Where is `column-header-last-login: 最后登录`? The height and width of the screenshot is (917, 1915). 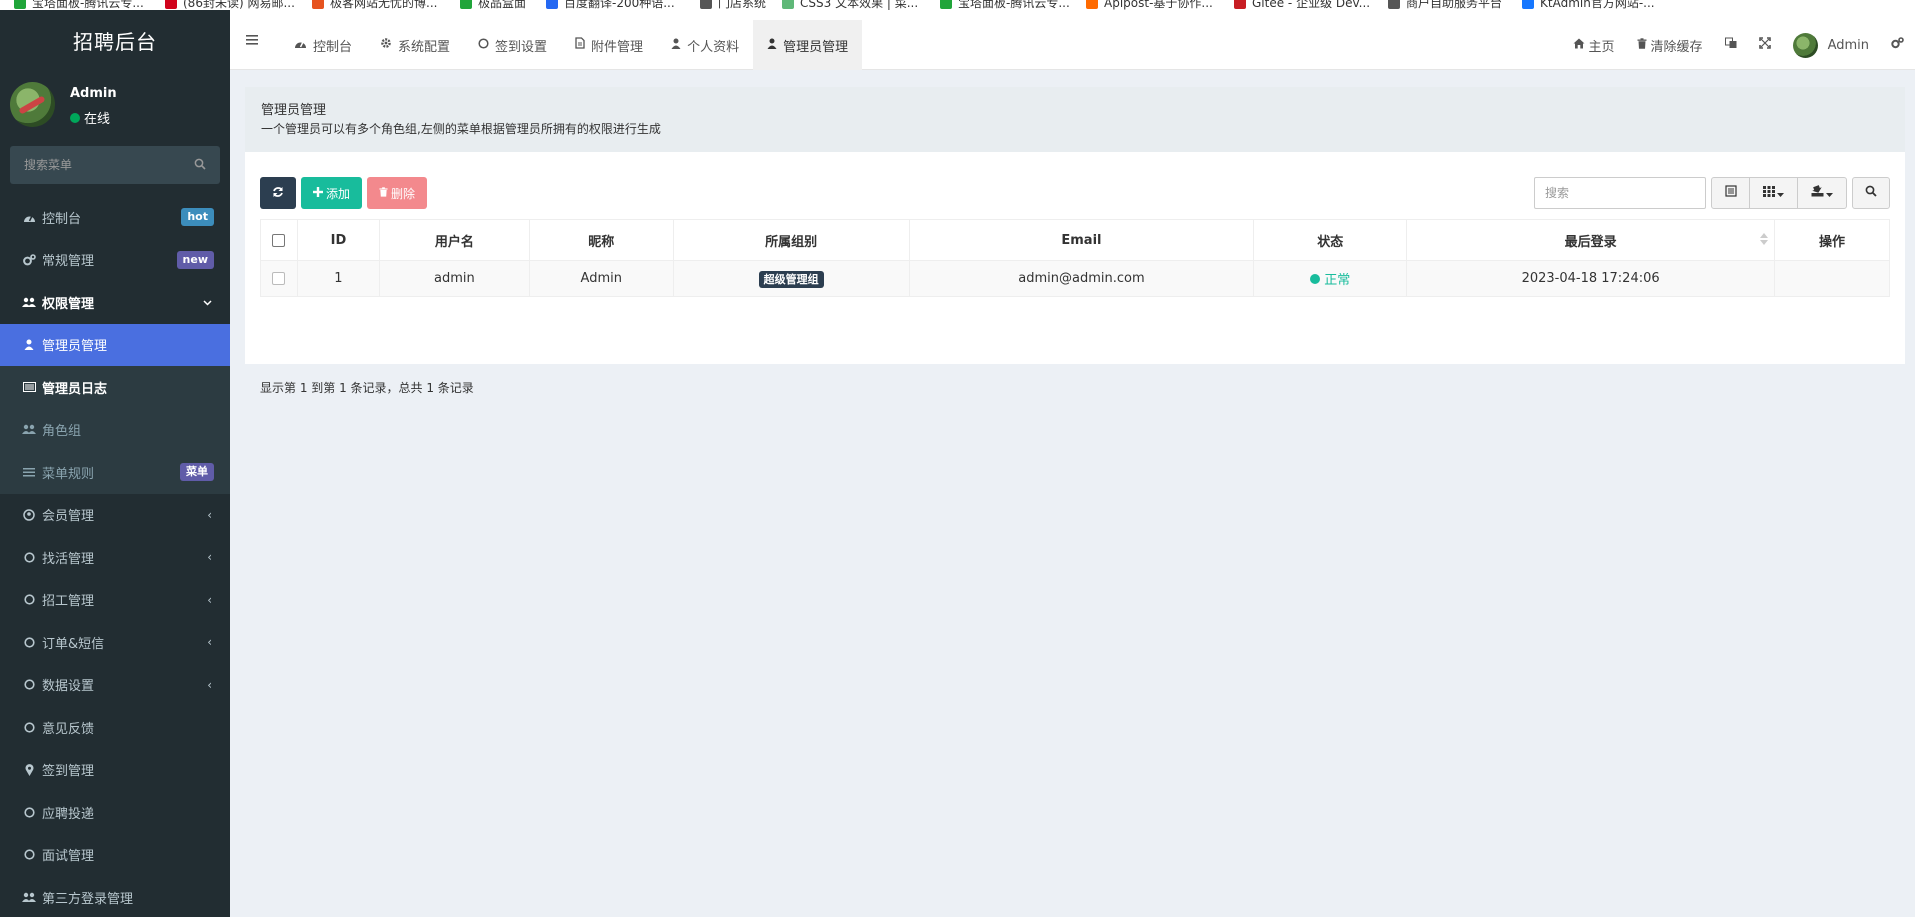 column-header-last-login: 最后登录 is located at coordinates (1590, 240).